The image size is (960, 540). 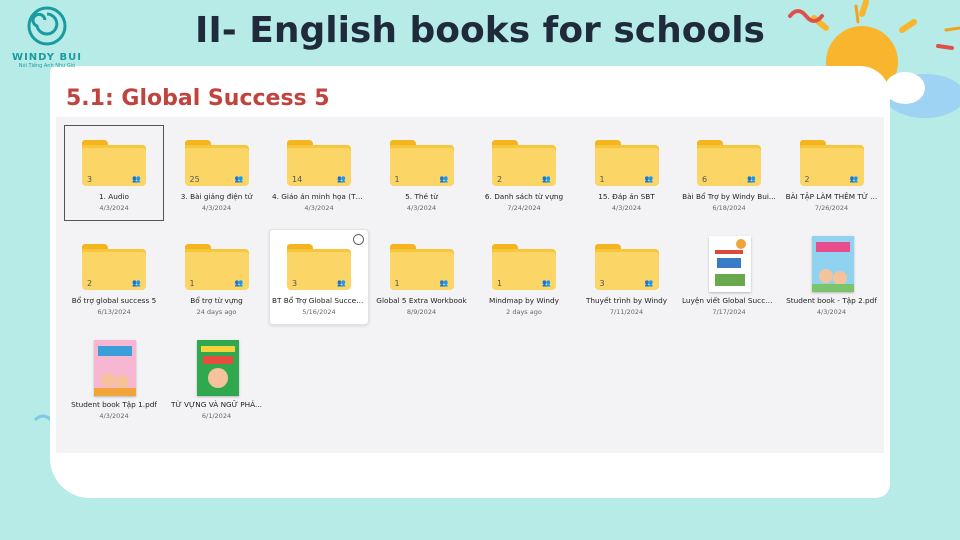 I want to click on item-date: 2 days ago, so click(x=524, y=312).